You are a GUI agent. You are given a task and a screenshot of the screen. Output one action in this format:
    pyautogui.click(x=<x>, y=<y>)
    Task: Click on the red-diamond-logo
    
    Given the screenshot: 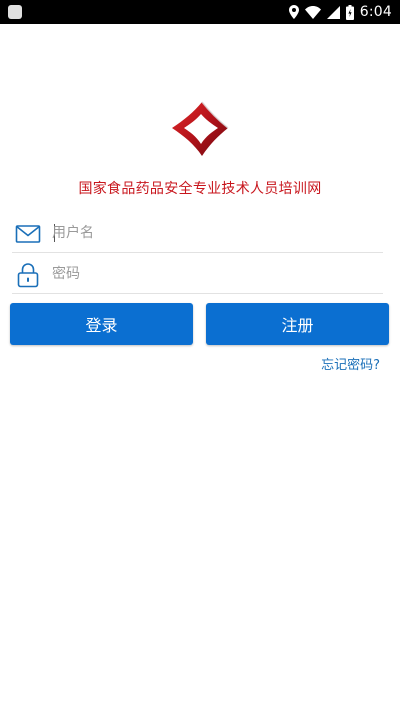 What is the action you would take?
    pyautogui.click(x=200, y=128)
    